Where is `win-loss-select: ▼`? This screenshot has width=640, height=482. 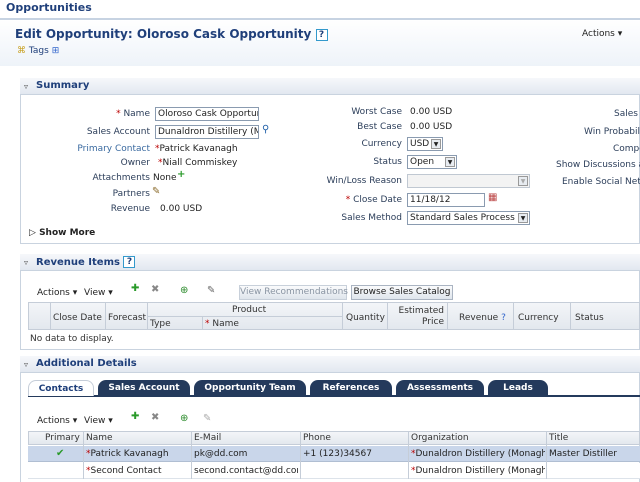 win-loss-select: ▼ is located at coordinates (468, 181).